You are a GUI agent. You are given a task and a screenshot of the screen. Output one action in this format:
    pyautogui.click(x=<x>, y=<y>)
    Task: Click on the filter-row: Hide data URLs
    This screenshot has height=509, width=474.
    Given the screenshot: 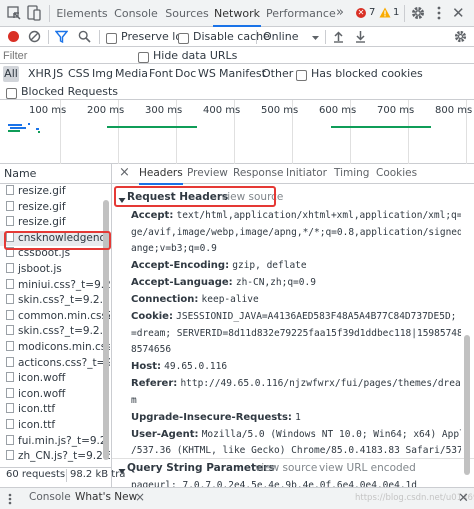 What is the action you would take?
    pyautogui.click(x=237, y=55)
    